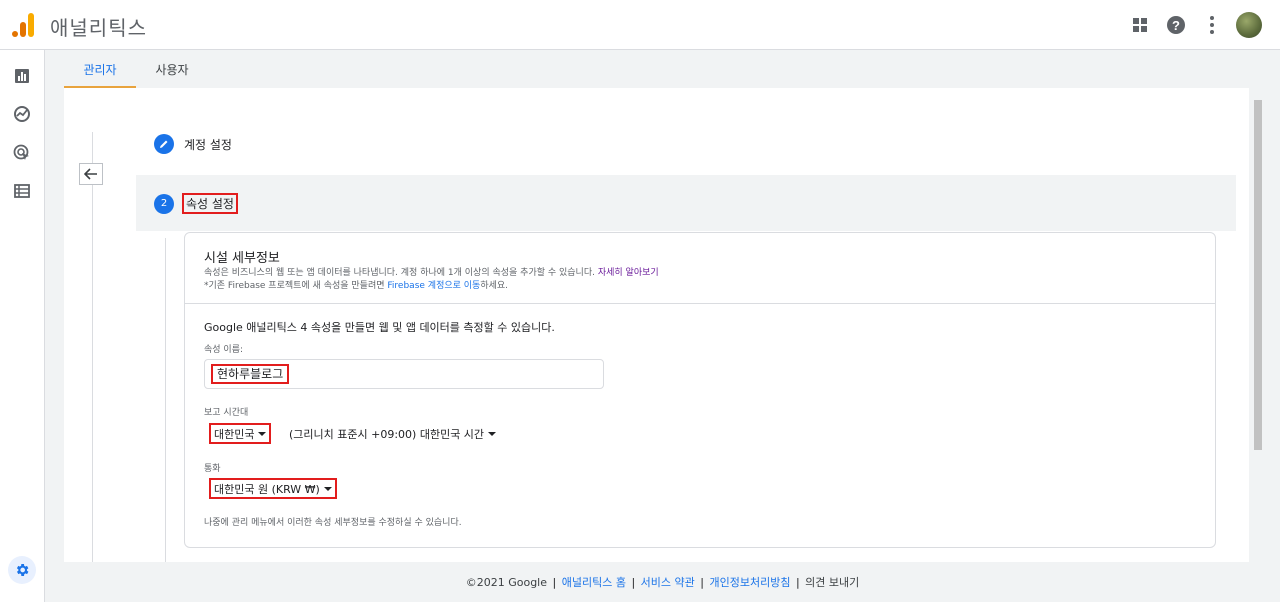  I want to click on timezone-country-value: 대한민국, so click(234, 434).